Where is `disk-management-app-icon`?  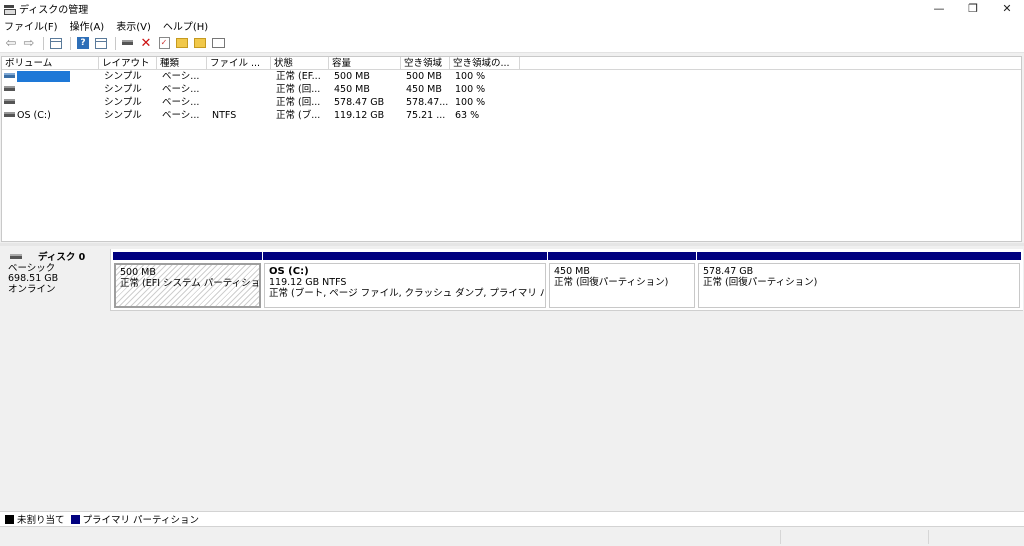
disk-management-app-icon is located at coordinates (9, 9).